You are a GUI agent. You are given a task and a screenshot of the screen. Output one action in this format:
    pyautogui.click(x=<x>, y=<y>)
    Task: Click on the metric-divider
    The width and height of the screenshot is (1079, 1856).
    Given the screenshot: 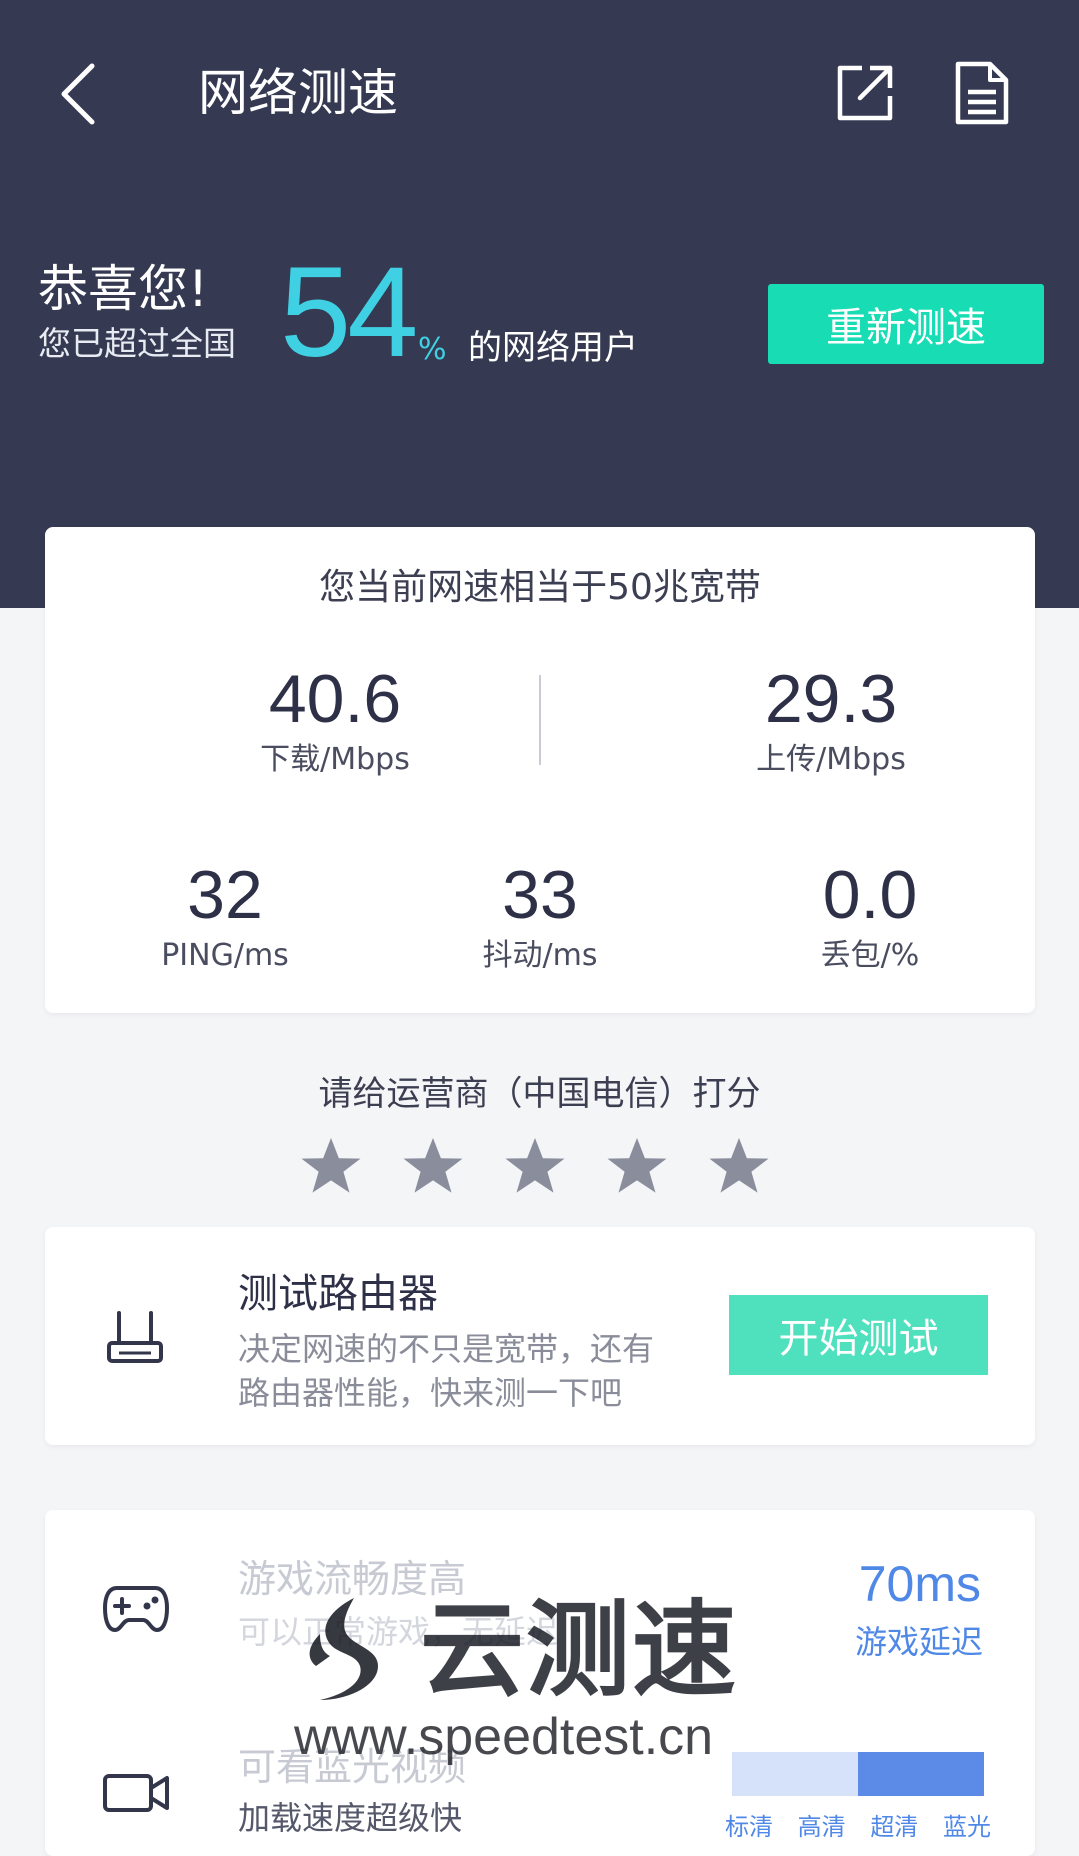 What is the action you would take?
    pyautogui.click(x=540, y=720)
    